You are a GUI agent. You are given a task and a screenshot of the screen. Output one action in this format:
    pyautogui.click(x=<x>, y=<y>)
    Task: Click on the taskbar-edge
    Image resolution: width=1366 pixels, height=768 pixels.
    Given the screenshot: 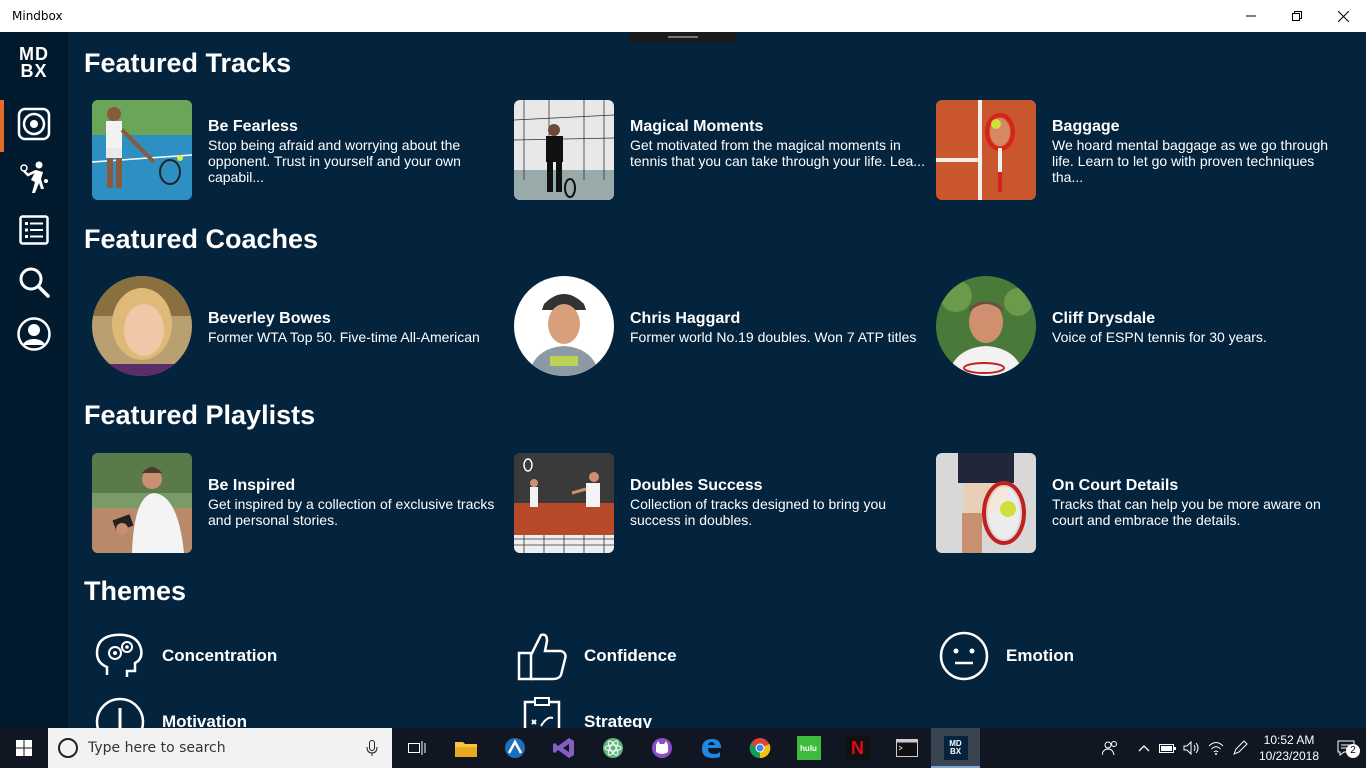 What is the action you would take?
    pyautogui.click(x=710, y=748)
    